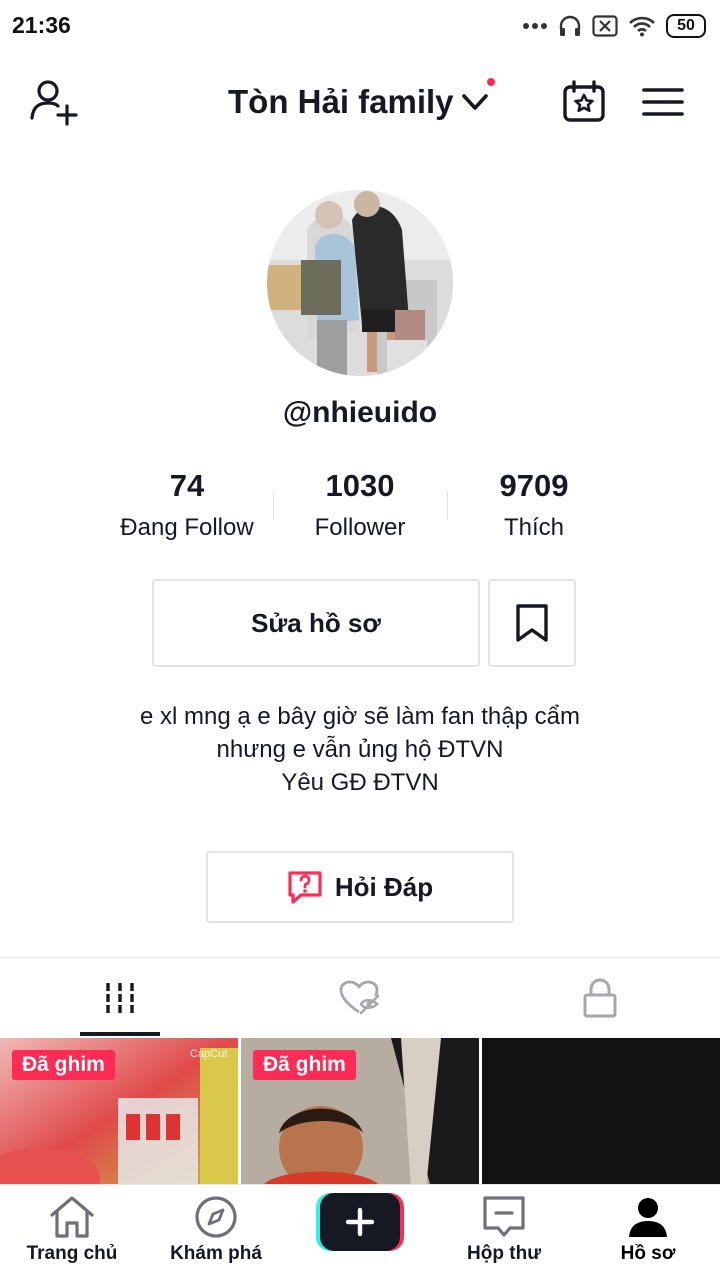 Image resolution: width=720 pixels, height=1280 pixels. Describe the element at coordinates (504, 1253) in the screenshot. I see `nav-label: Hộp thư` at that location.